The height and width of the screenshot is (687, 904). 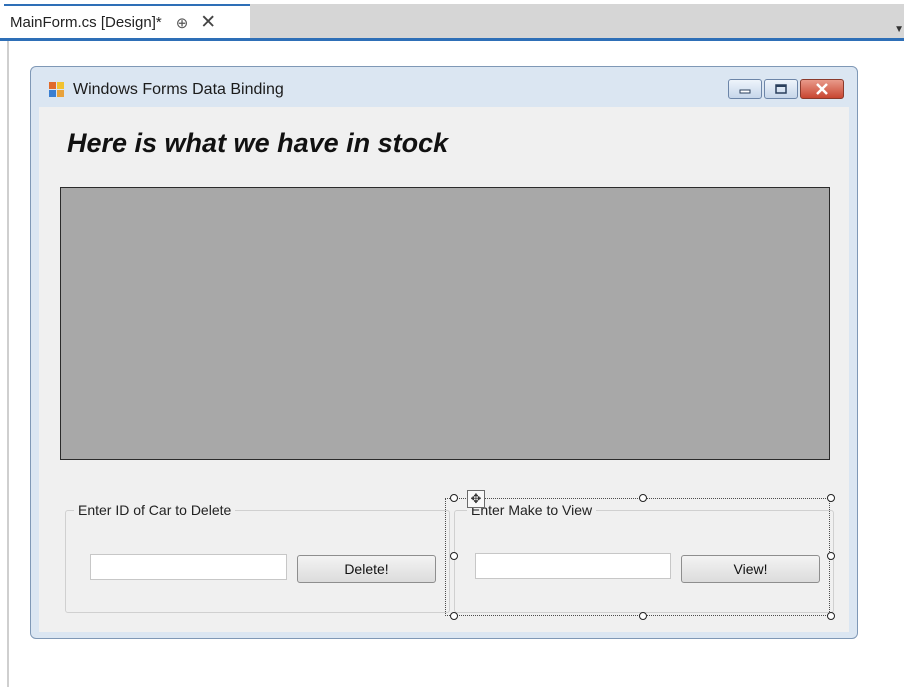 What do you see at coordinates (637, 557) in the screenshot?
I see `selection-outline` at bounding box center [637, 557].